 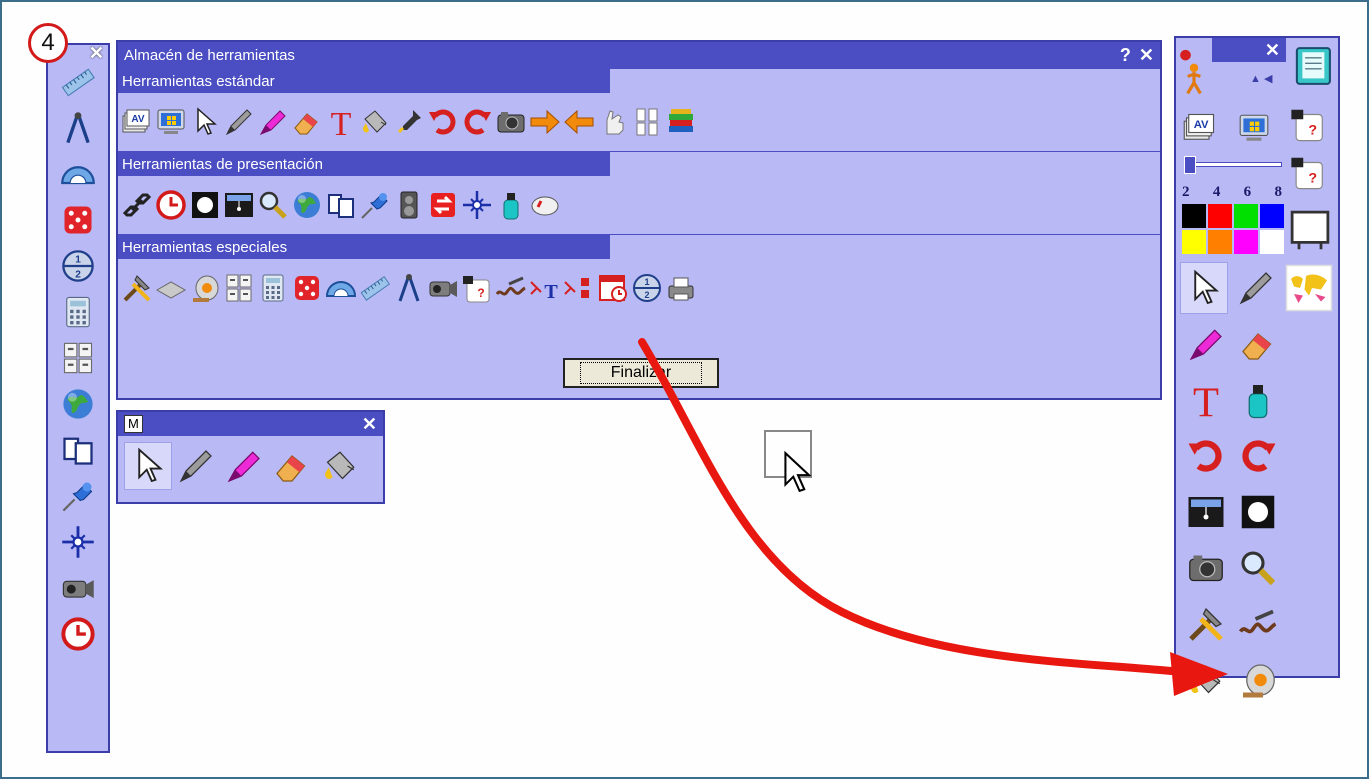 What do you see at coordinates (409, 205) in the screenshot?
I see `speaker-icon` at bounding box center [409, 205].